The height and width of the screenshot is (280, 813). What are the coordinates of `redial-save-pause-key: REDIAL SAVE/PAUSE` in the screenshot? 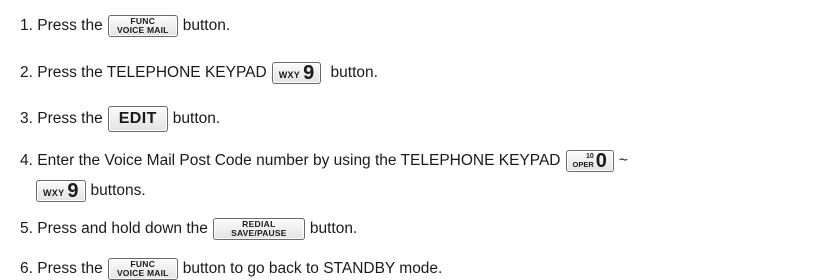 It's located at (258, 229).